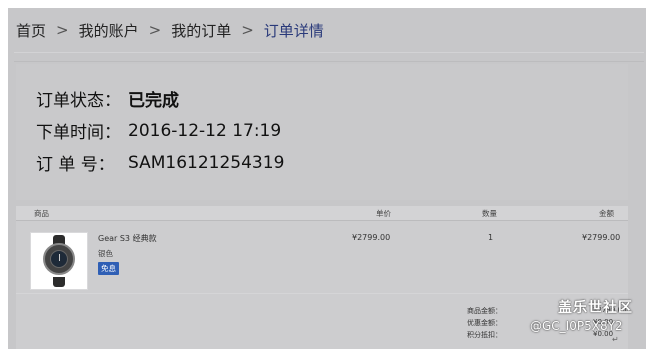 Image resolution: width=650 pixels, height=349 pixels. I want to click on return-arrow-icon: ↵, so click(615, 339).